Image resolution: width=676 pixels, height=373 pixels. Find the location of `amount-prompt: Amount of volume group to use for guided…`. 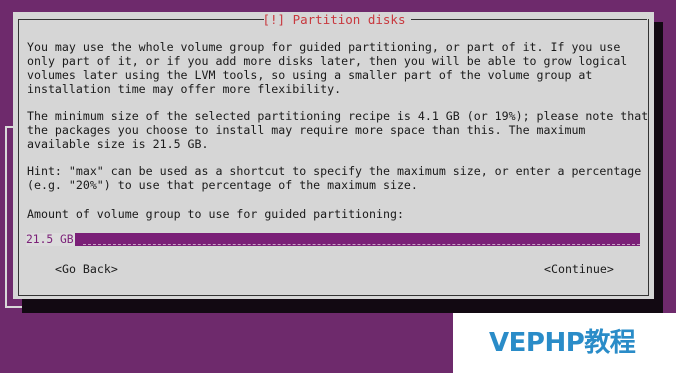

amount-prompt: Amount of volume group to use for guided… is located at coordinates (215, 214).